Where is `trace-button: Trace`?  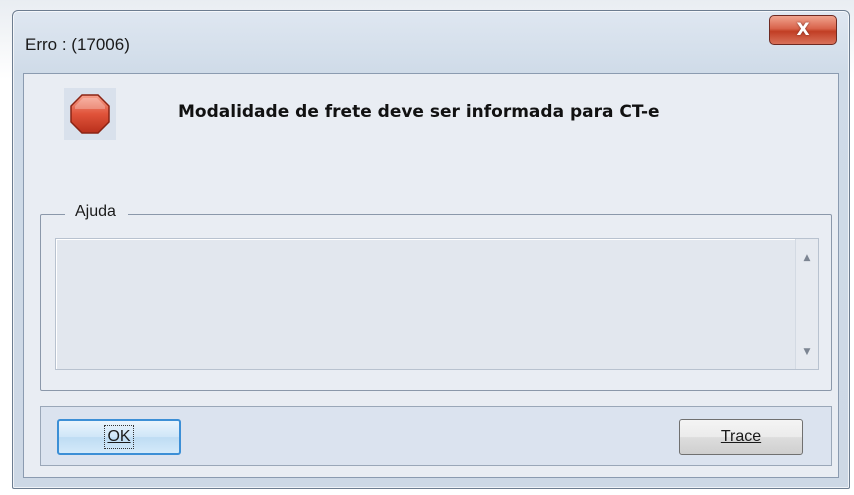
trace-button: Trace is located at coordinates (741, 437).